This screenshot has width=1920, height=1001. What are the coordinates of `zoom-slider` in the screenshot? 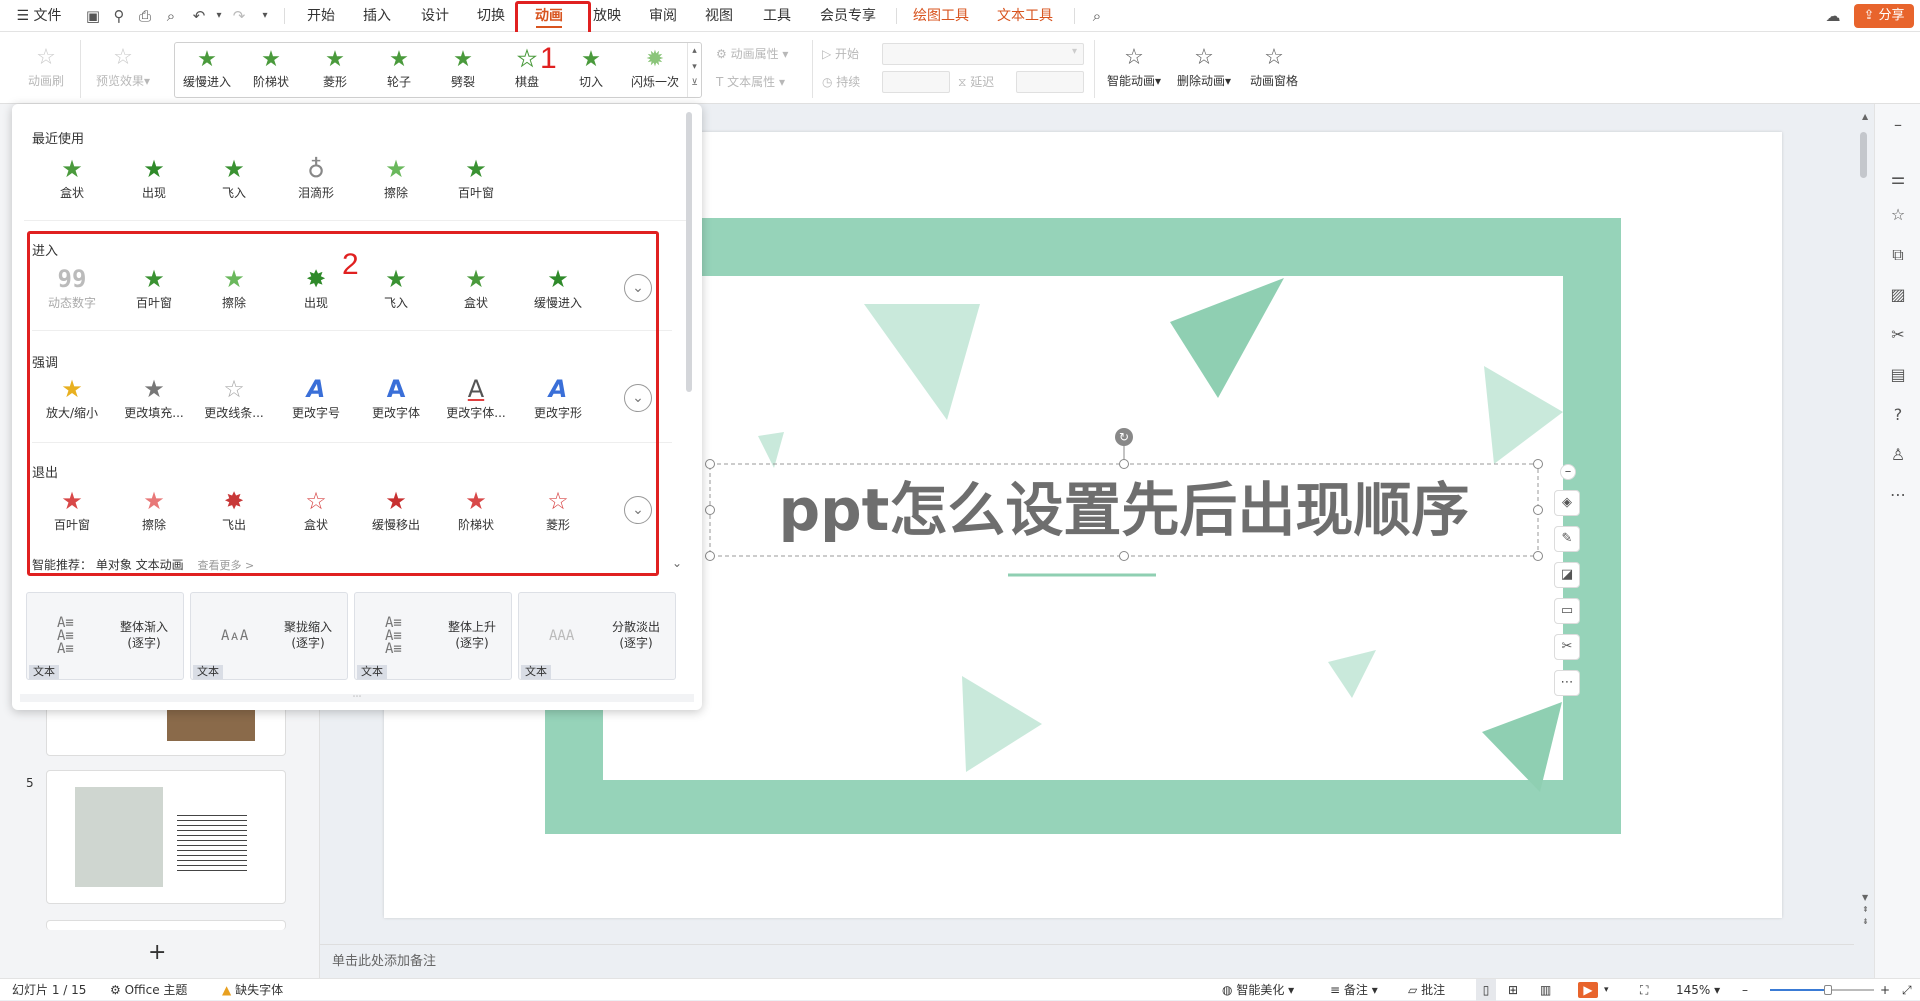 It's located at (1822, 990).